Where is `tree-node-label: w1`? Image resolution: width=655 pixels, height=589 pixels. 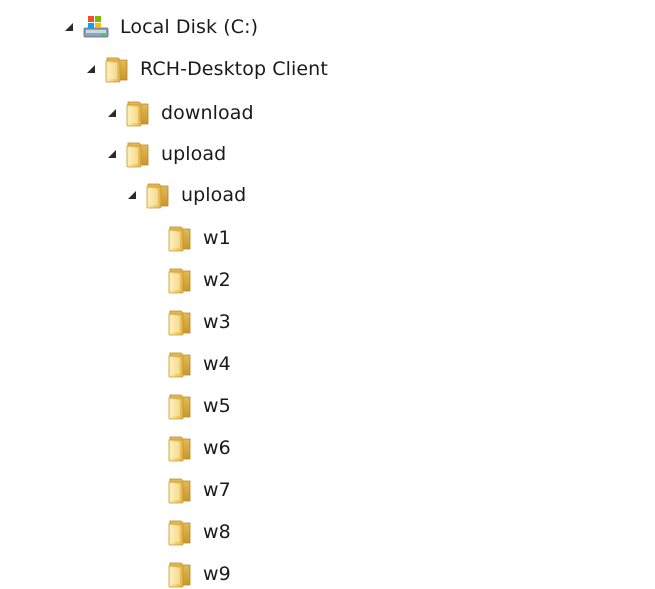 tree-node-label: w1 is located at coordinates (217, 238).